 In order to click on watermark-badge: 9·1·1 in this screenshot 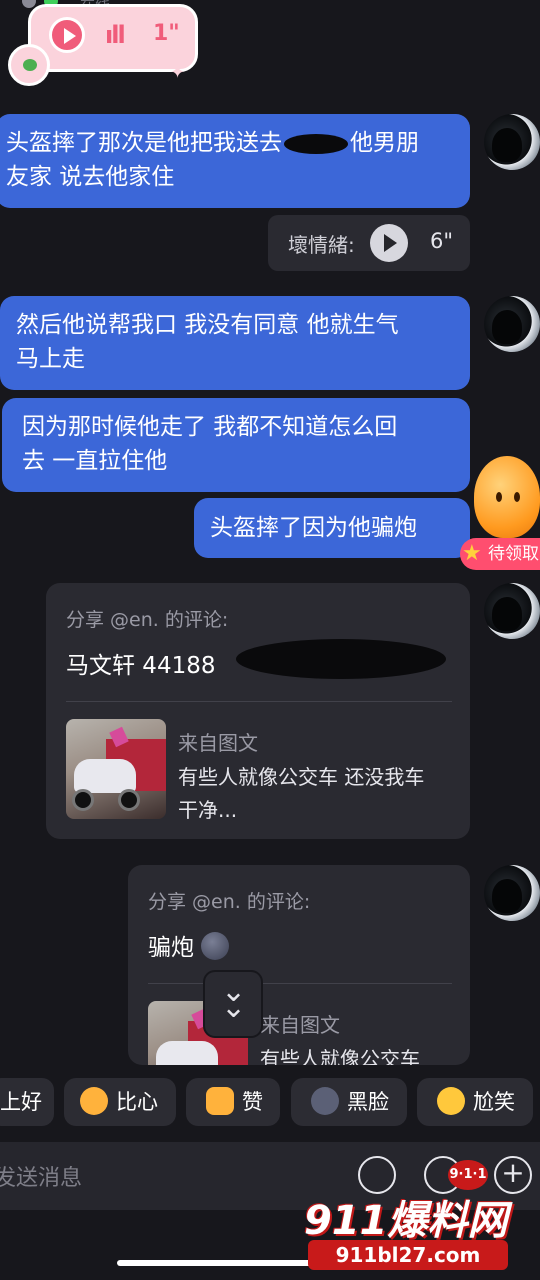, I will do `click(468, 1175)`.